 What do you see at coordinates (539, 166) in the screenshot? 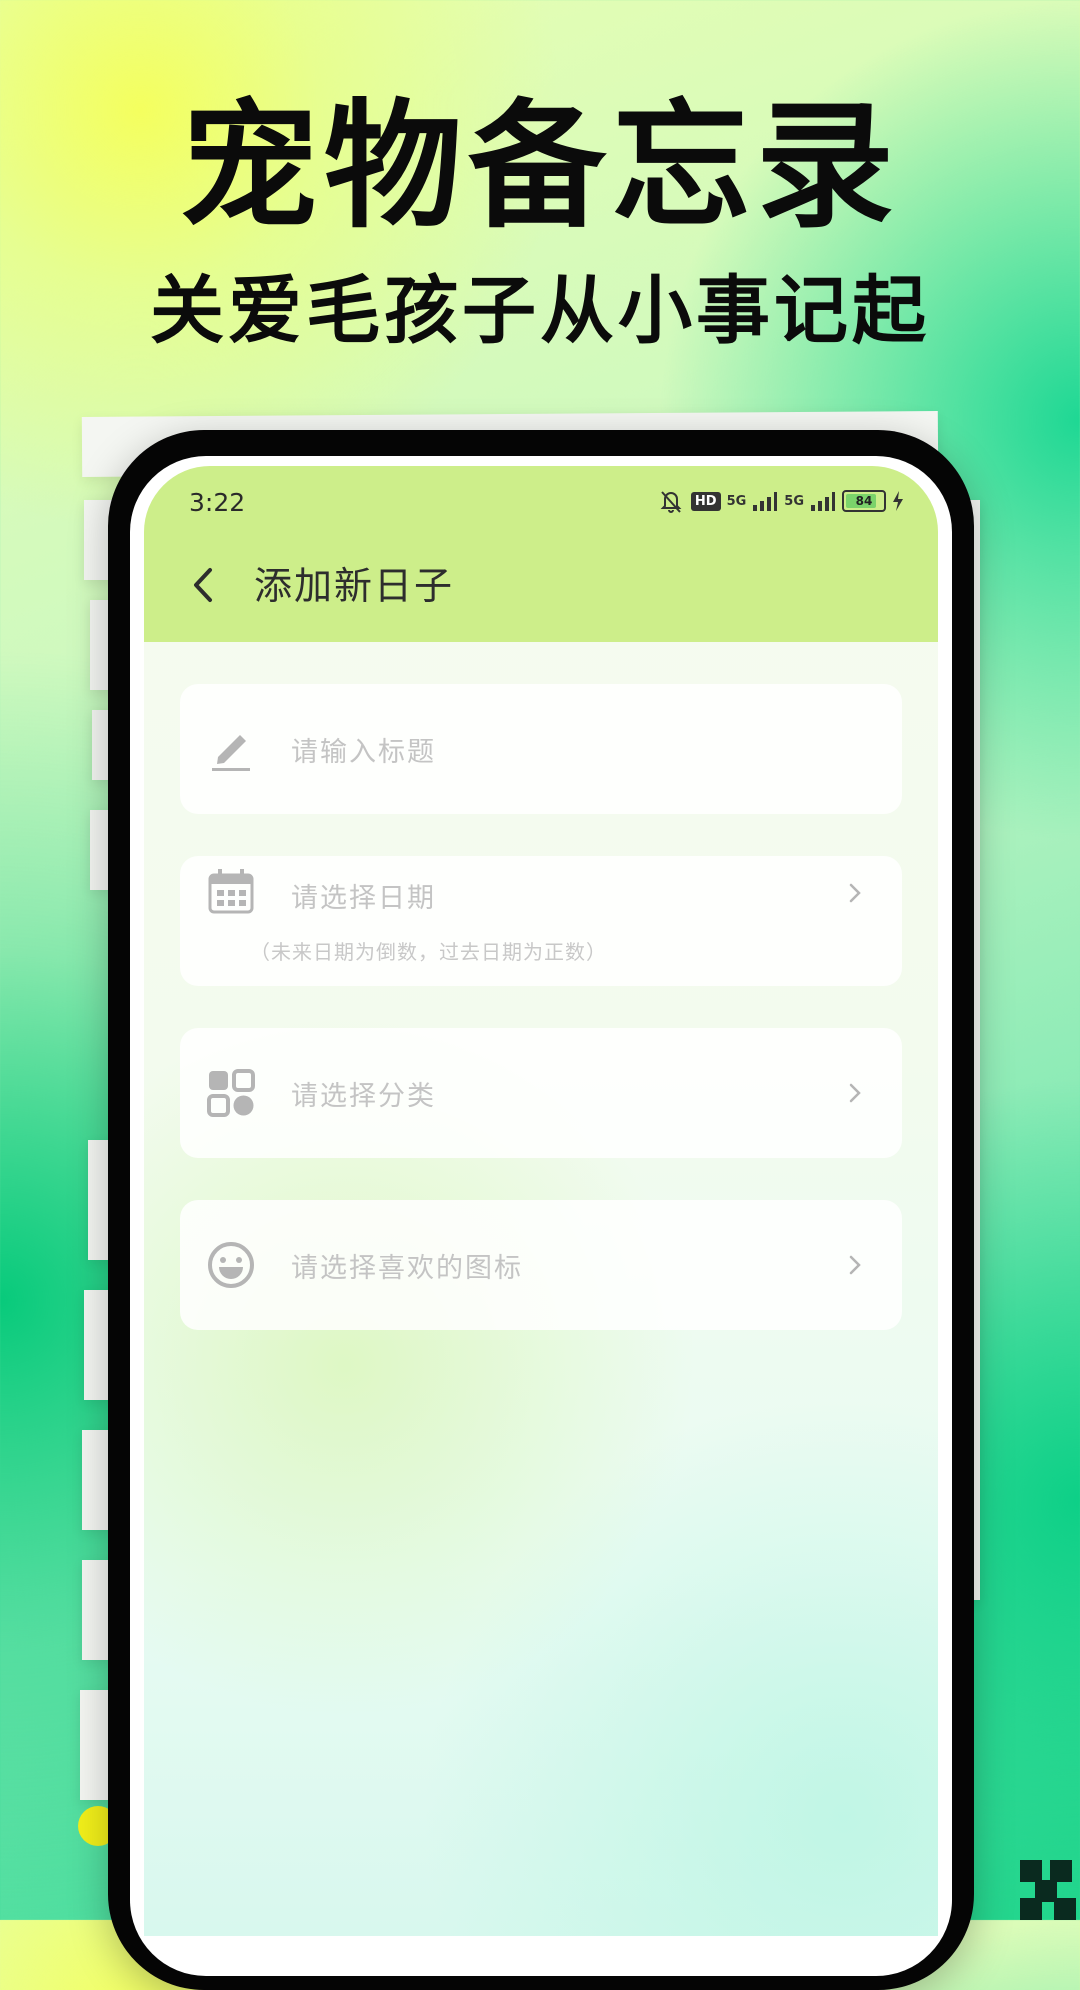
I see `promo-title: 宠物备忘录` at bounding box center [539, 166].